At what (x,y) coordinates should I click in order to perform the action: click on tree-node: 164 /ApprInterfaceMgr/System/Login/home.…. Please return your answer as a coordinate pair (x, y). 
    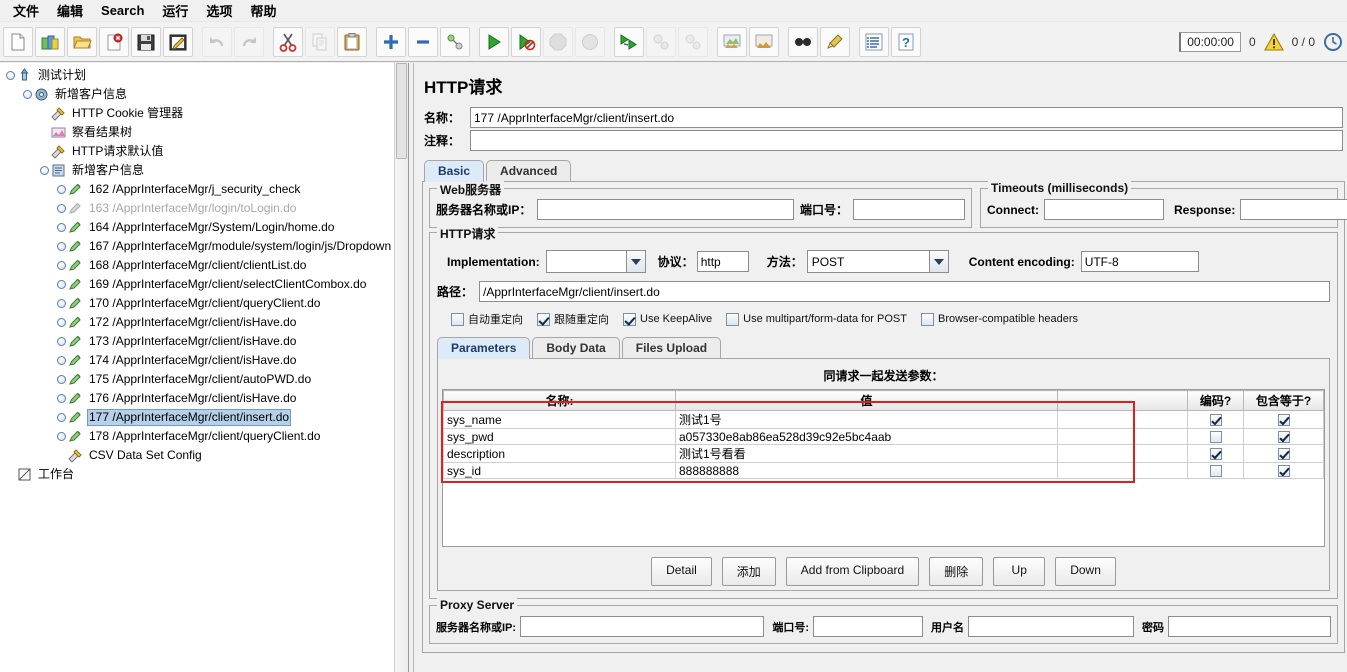
    Looking at the image, I should click on (204, 227).